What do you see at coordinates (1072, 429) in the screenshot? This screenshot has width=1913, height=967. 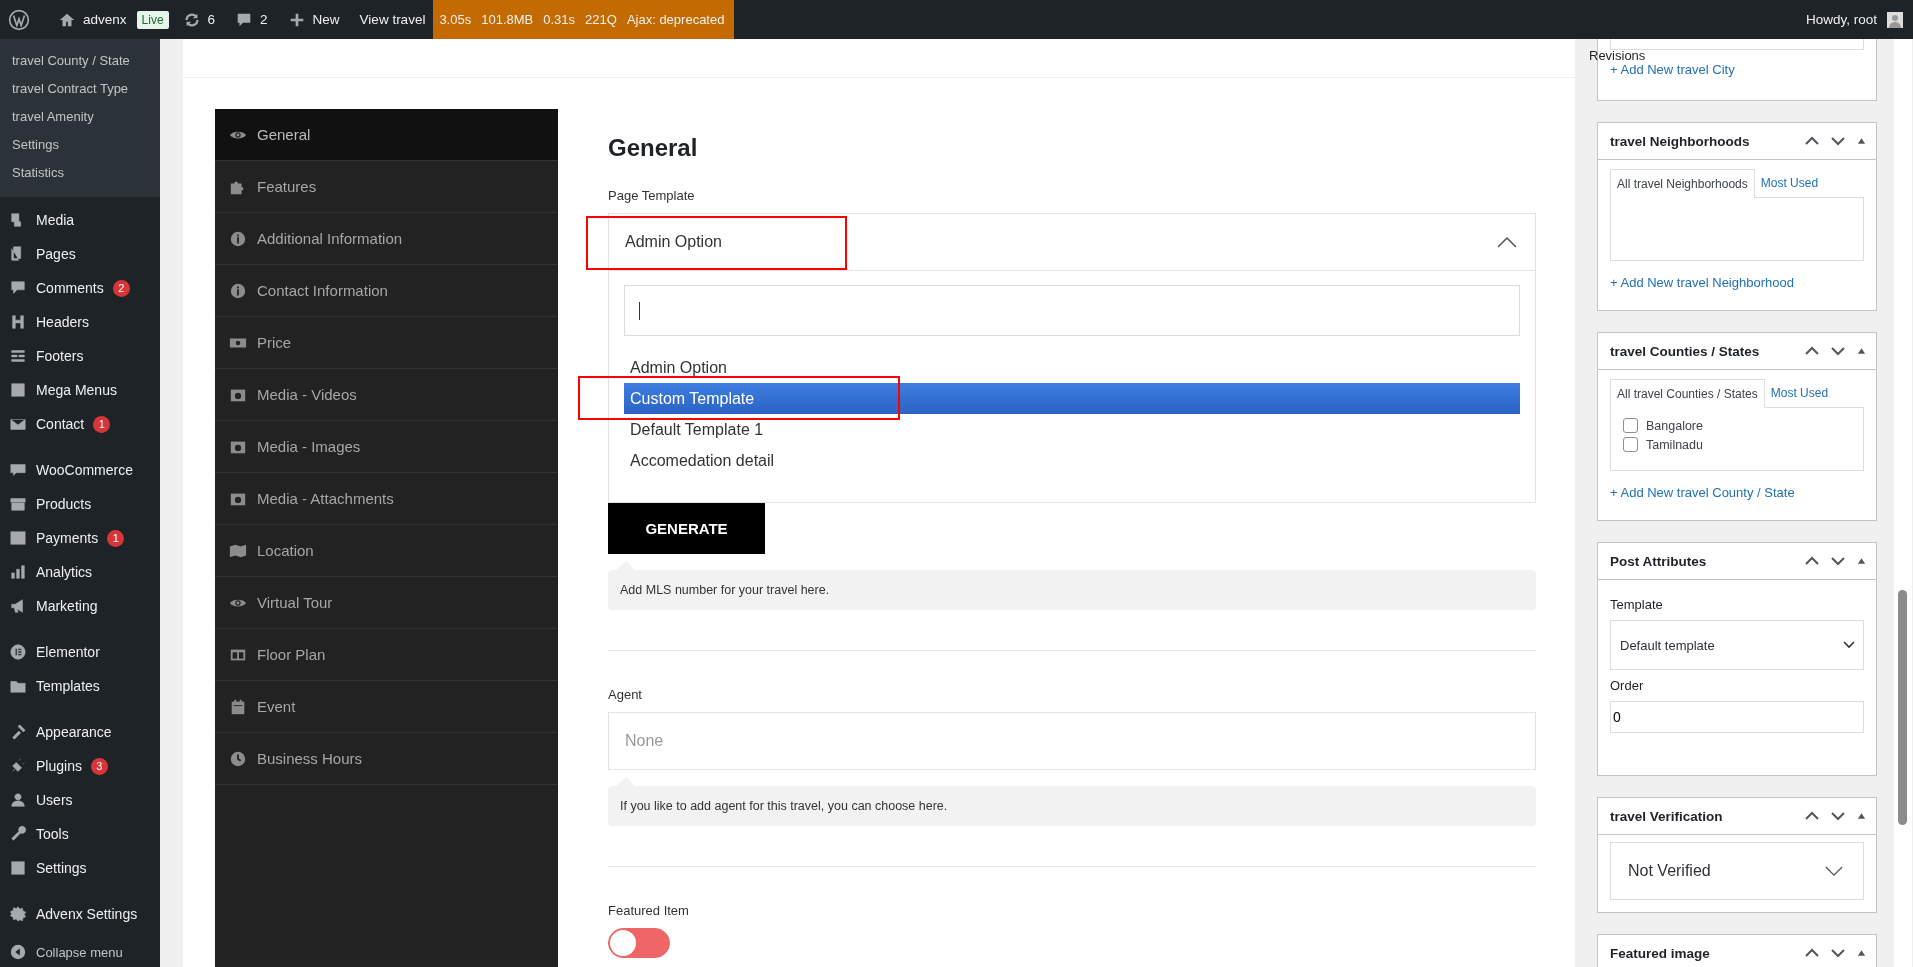 I see `dropdown-option: Default Template 1` at bounding box center [1072, 429].